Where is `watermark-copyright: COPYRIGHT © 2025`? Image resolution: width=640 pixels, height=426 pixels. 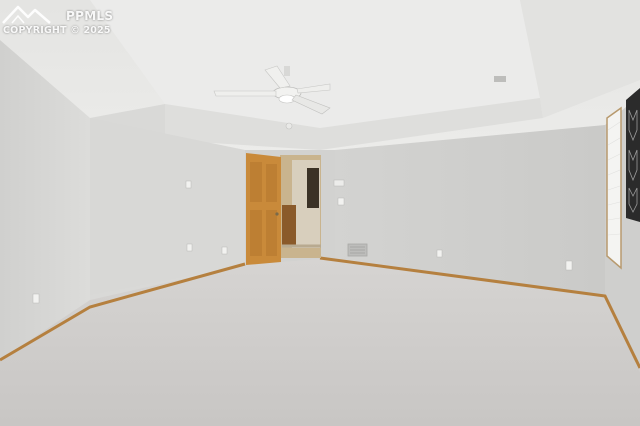 watermark-copyright: COPYRIGHT © 2025 is located at coordinates (57, 30).